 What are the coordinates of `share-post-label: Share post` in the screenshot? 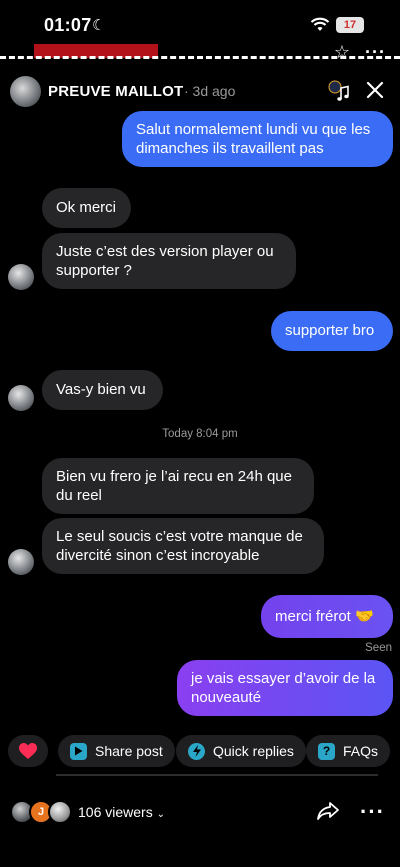 It's located at (129, 751).